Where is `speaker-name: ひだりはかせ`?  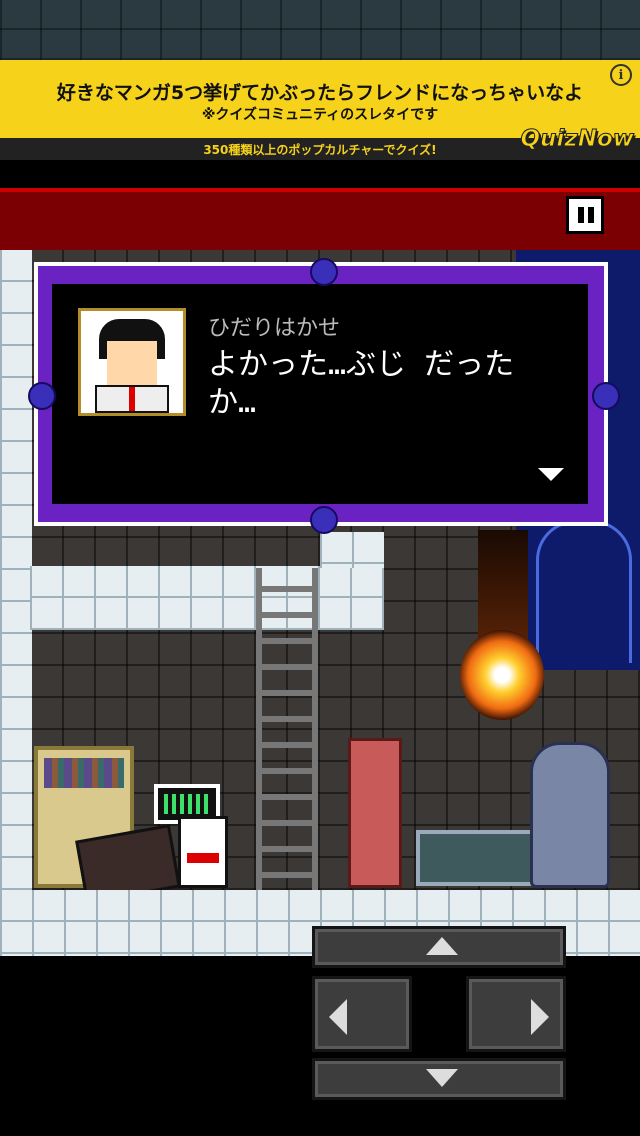
speaker-name: ひだりはかせ is located at coordinates (274, 328).